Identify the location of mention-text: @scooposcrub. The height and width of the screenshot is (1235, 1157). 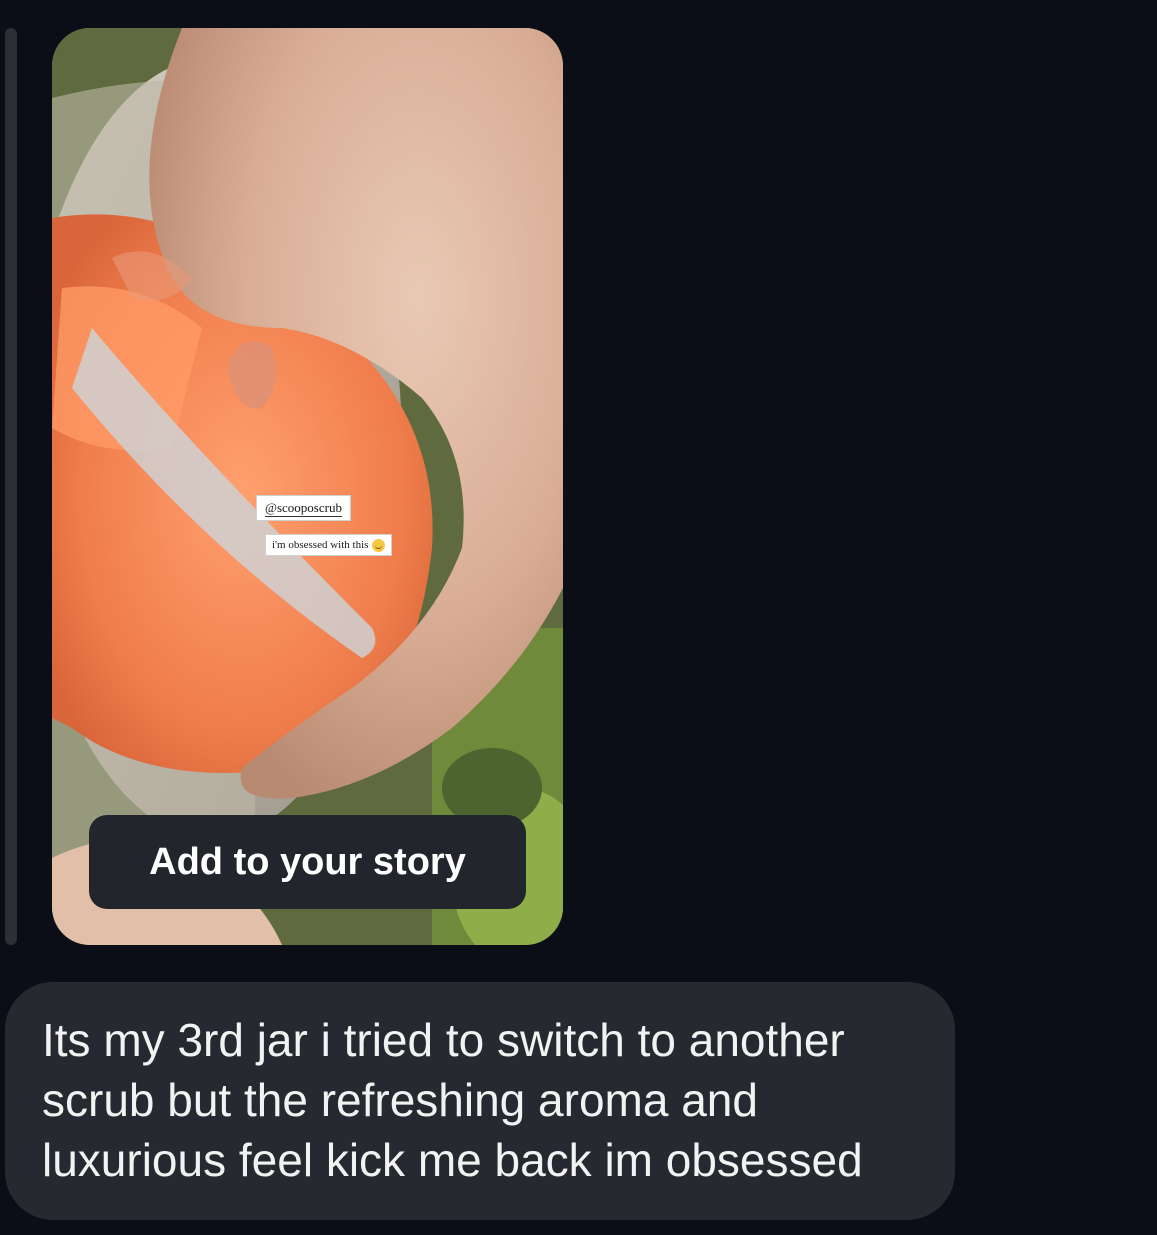
(303, 507).